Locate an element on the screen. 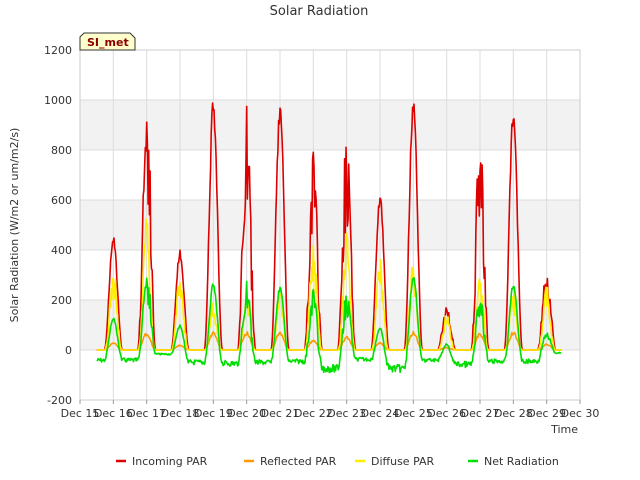 Image resolution: width=640 pixels, height=480 pixels. y-tick-label: 1200 is located at coordinates (58, 50).